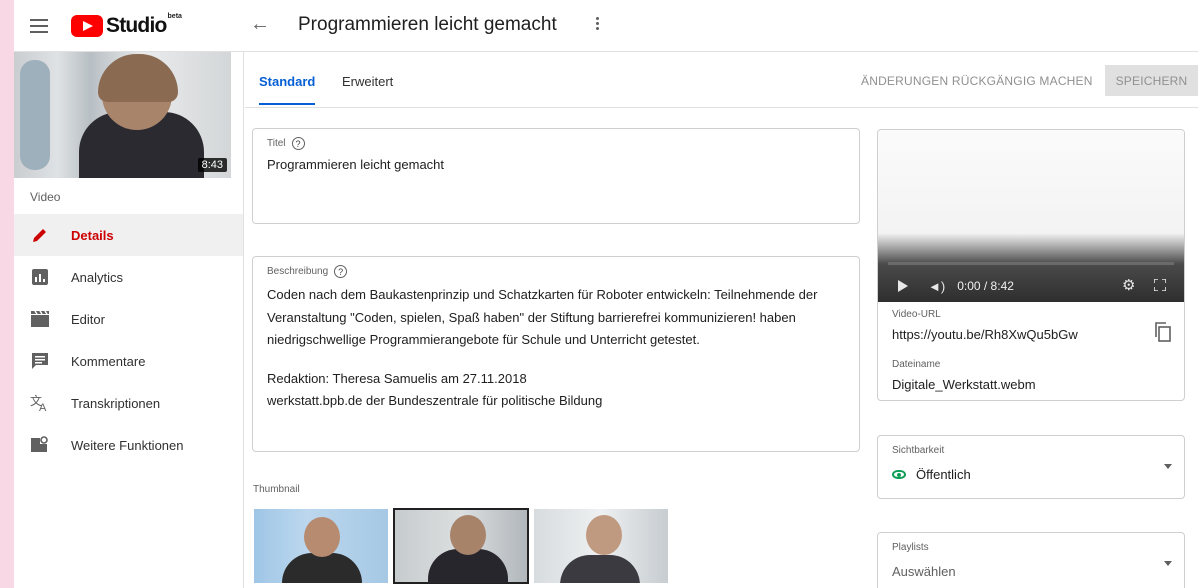 This screenshot has width=1198, height=588. Describe the element at coordinates (355, 164) in the screenshot. I see `title-input-value: Programmieren leicht gemacht` at that location.